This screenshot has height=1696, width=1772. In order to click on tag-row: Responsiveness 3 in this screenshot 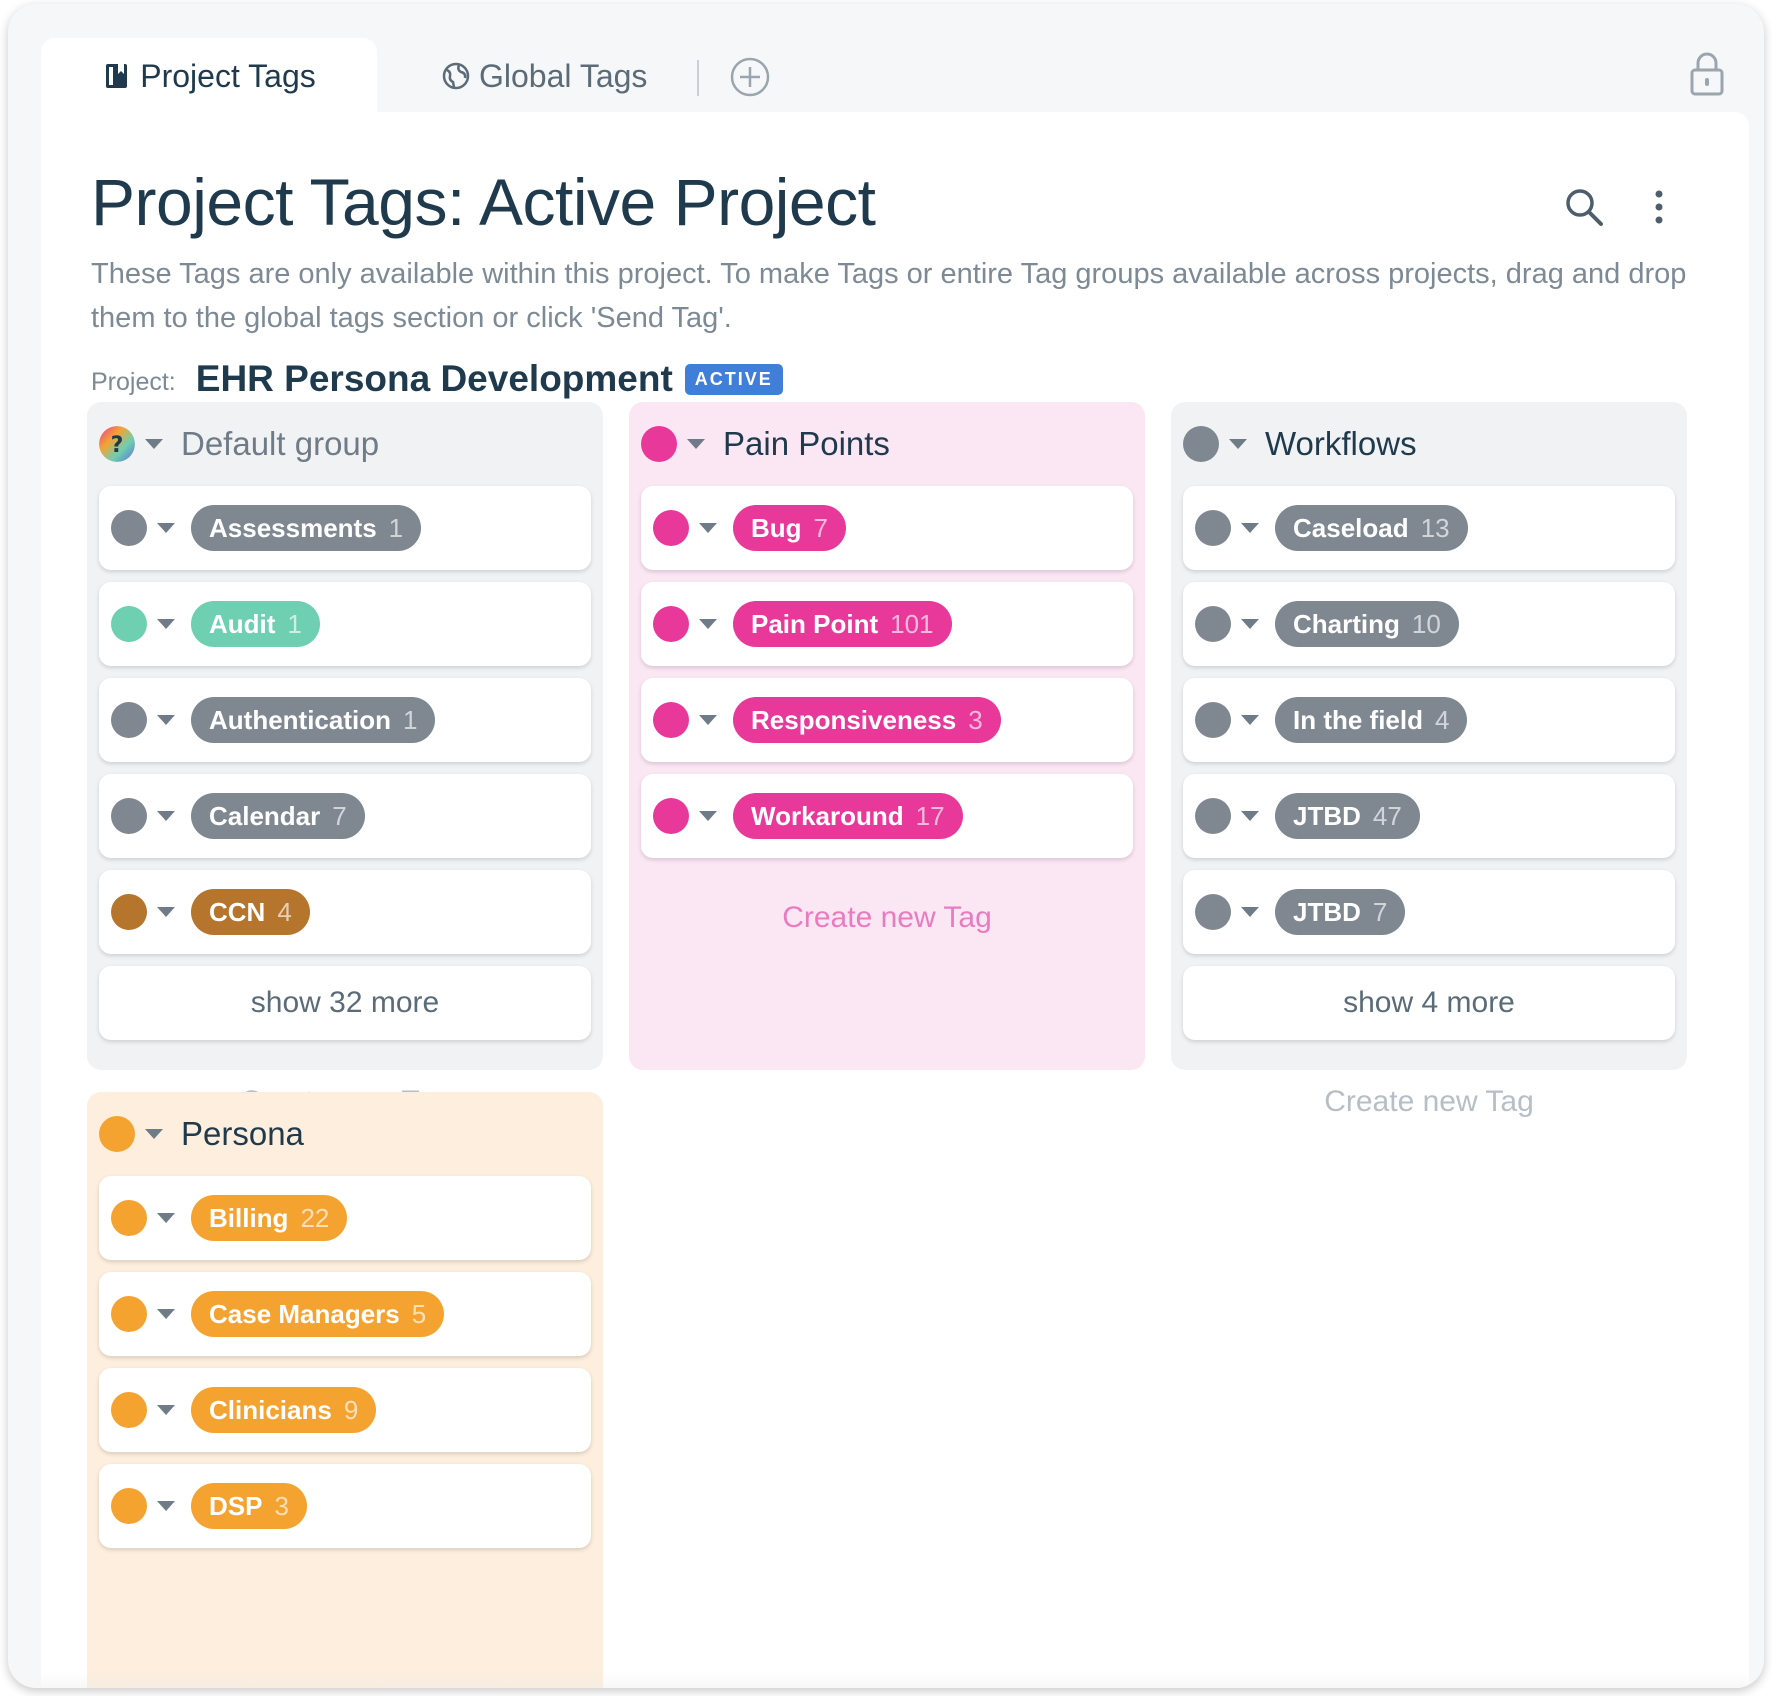, I will do `click(887, 720)`.